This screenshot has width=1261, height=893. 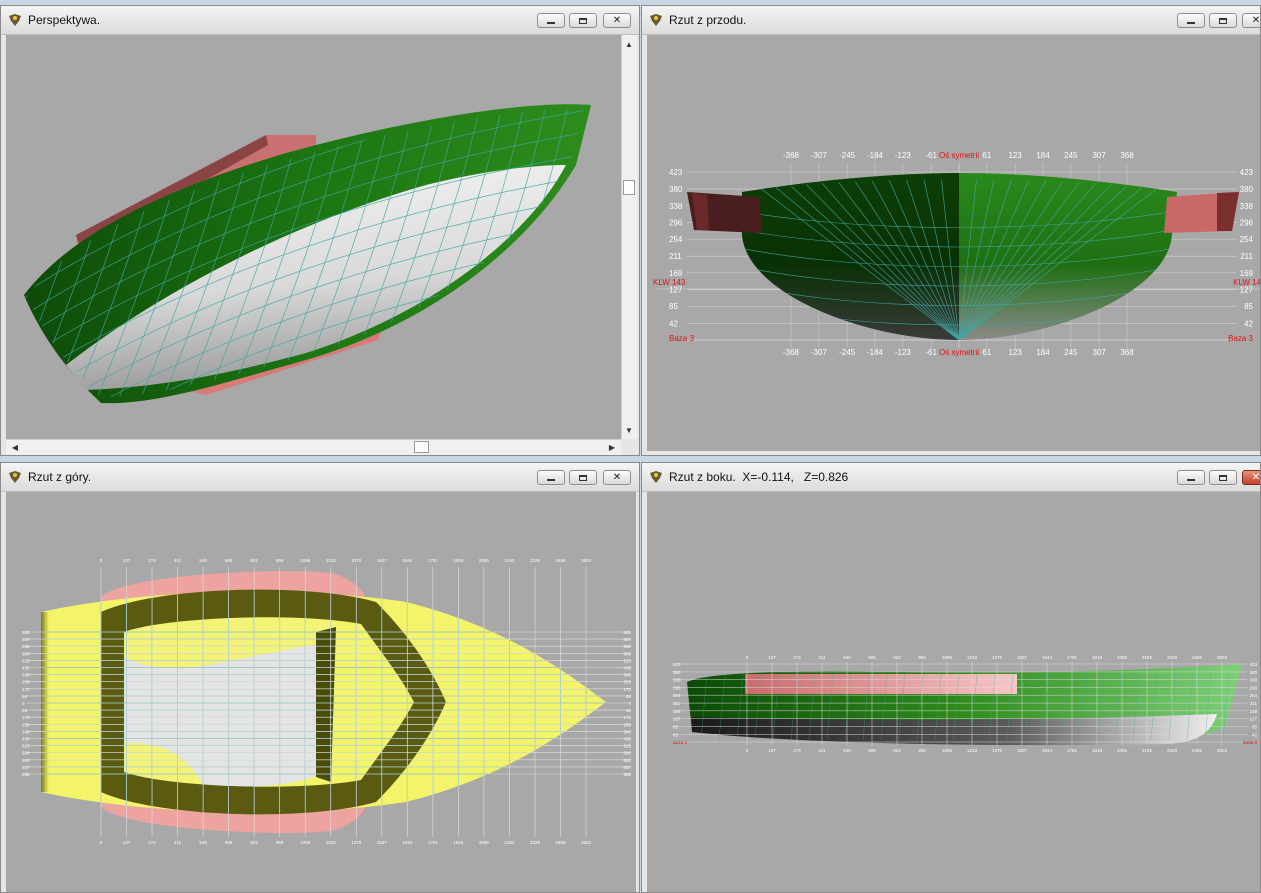 I want to click on y-tick-left: 380, so click(x=676, y=189).